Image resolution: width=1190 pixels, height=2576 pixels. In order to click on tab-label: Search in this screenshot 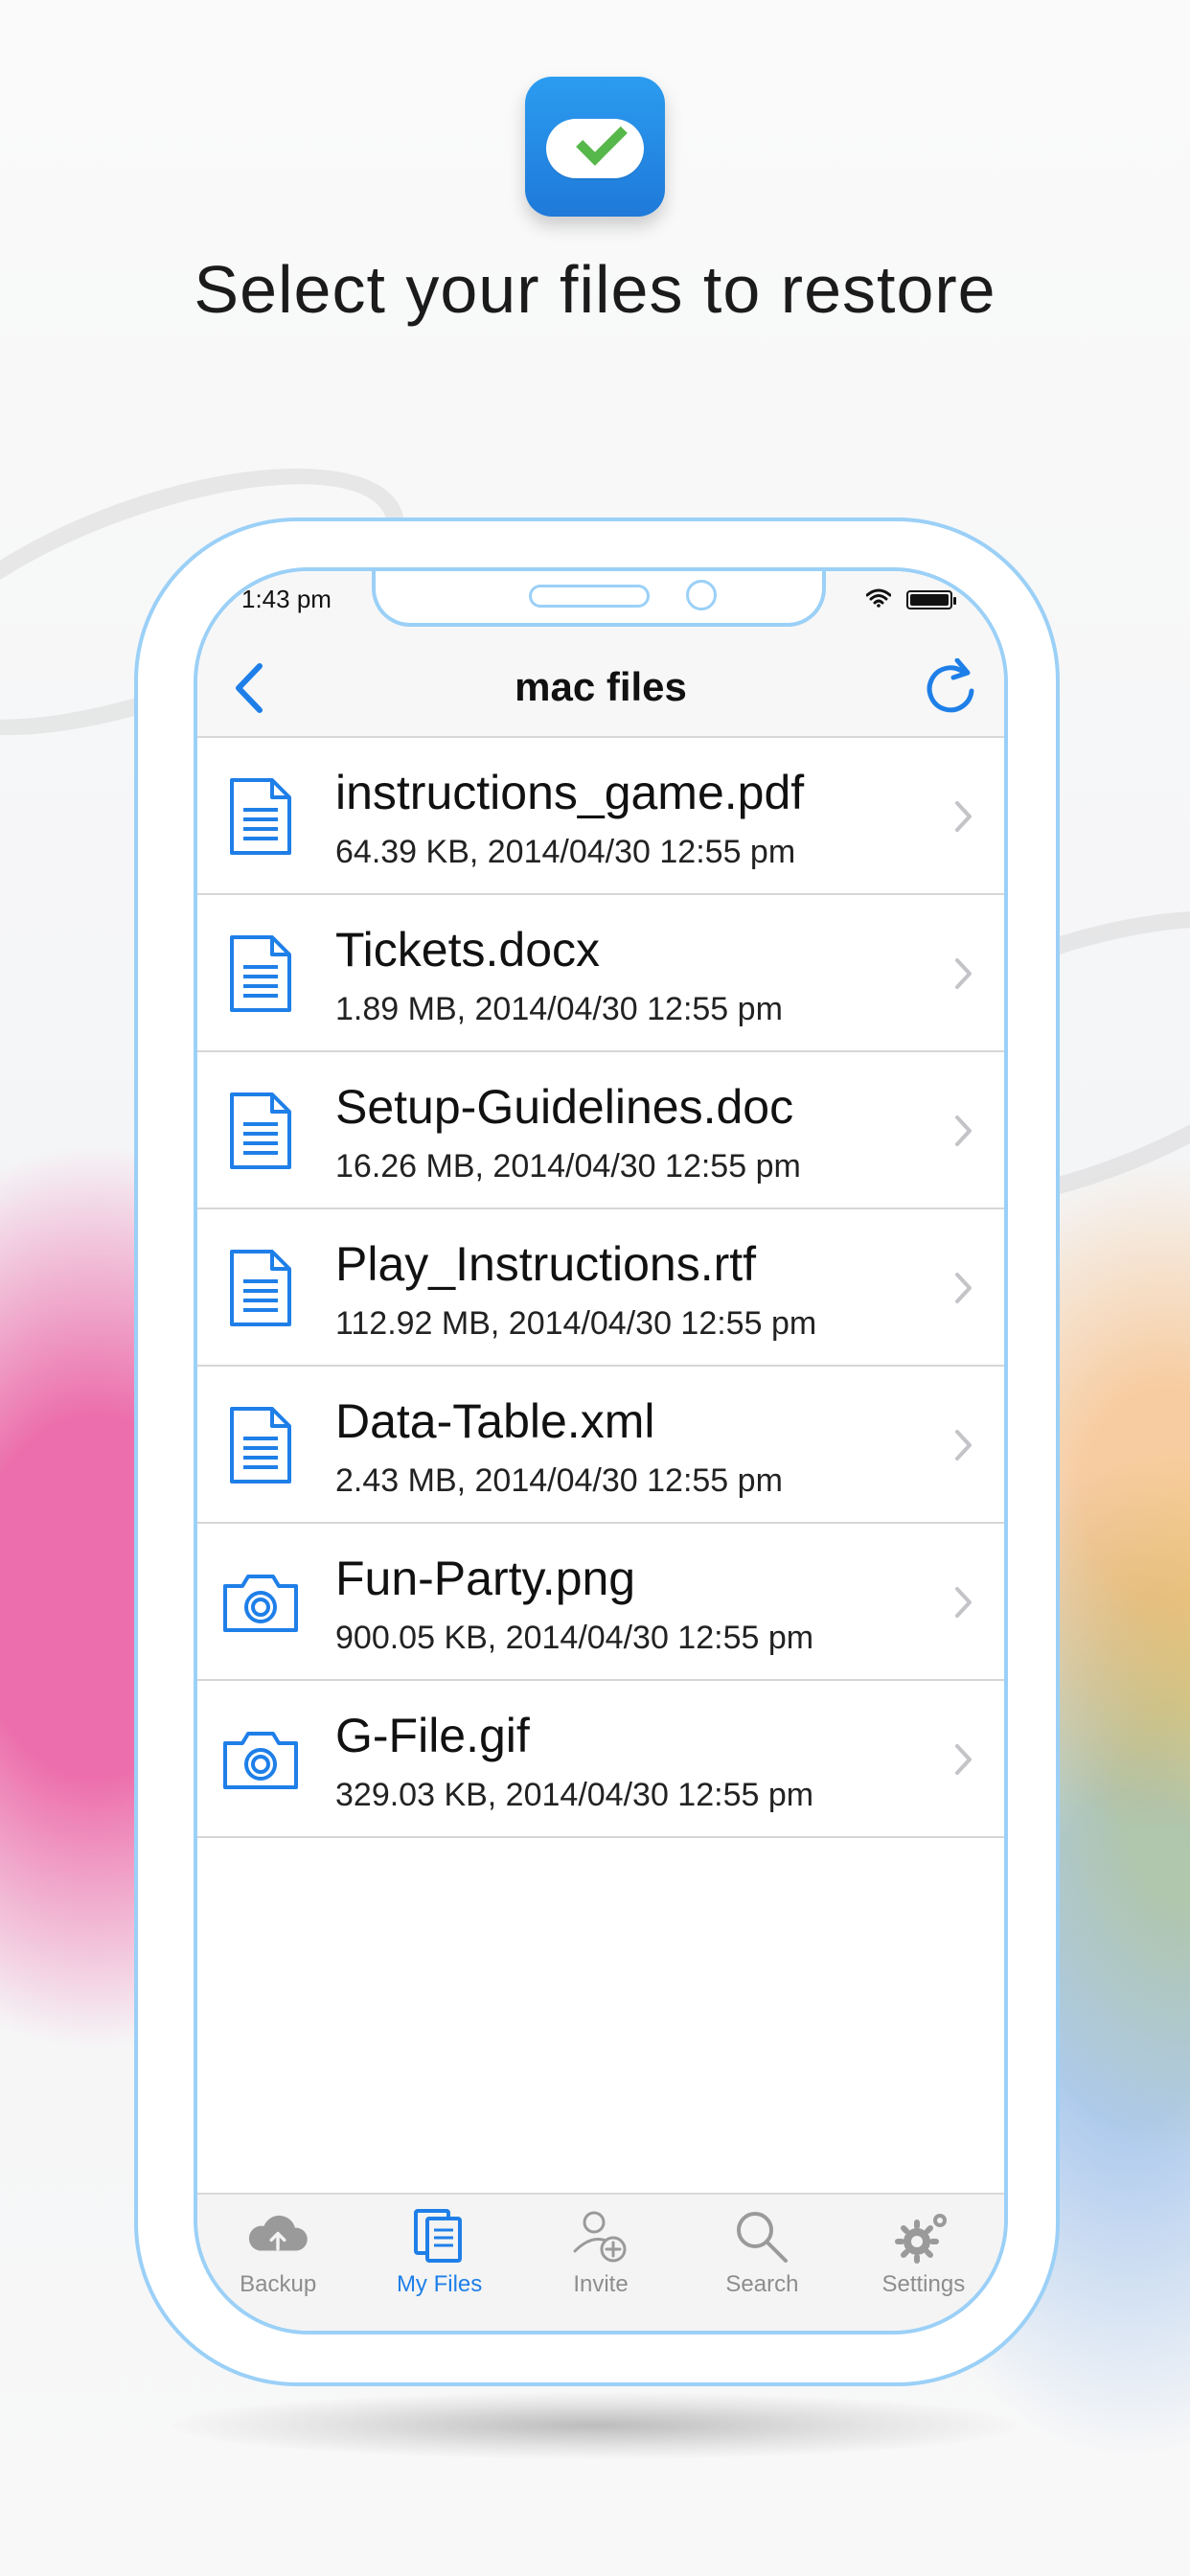, I will do `click(762, 2284)`.